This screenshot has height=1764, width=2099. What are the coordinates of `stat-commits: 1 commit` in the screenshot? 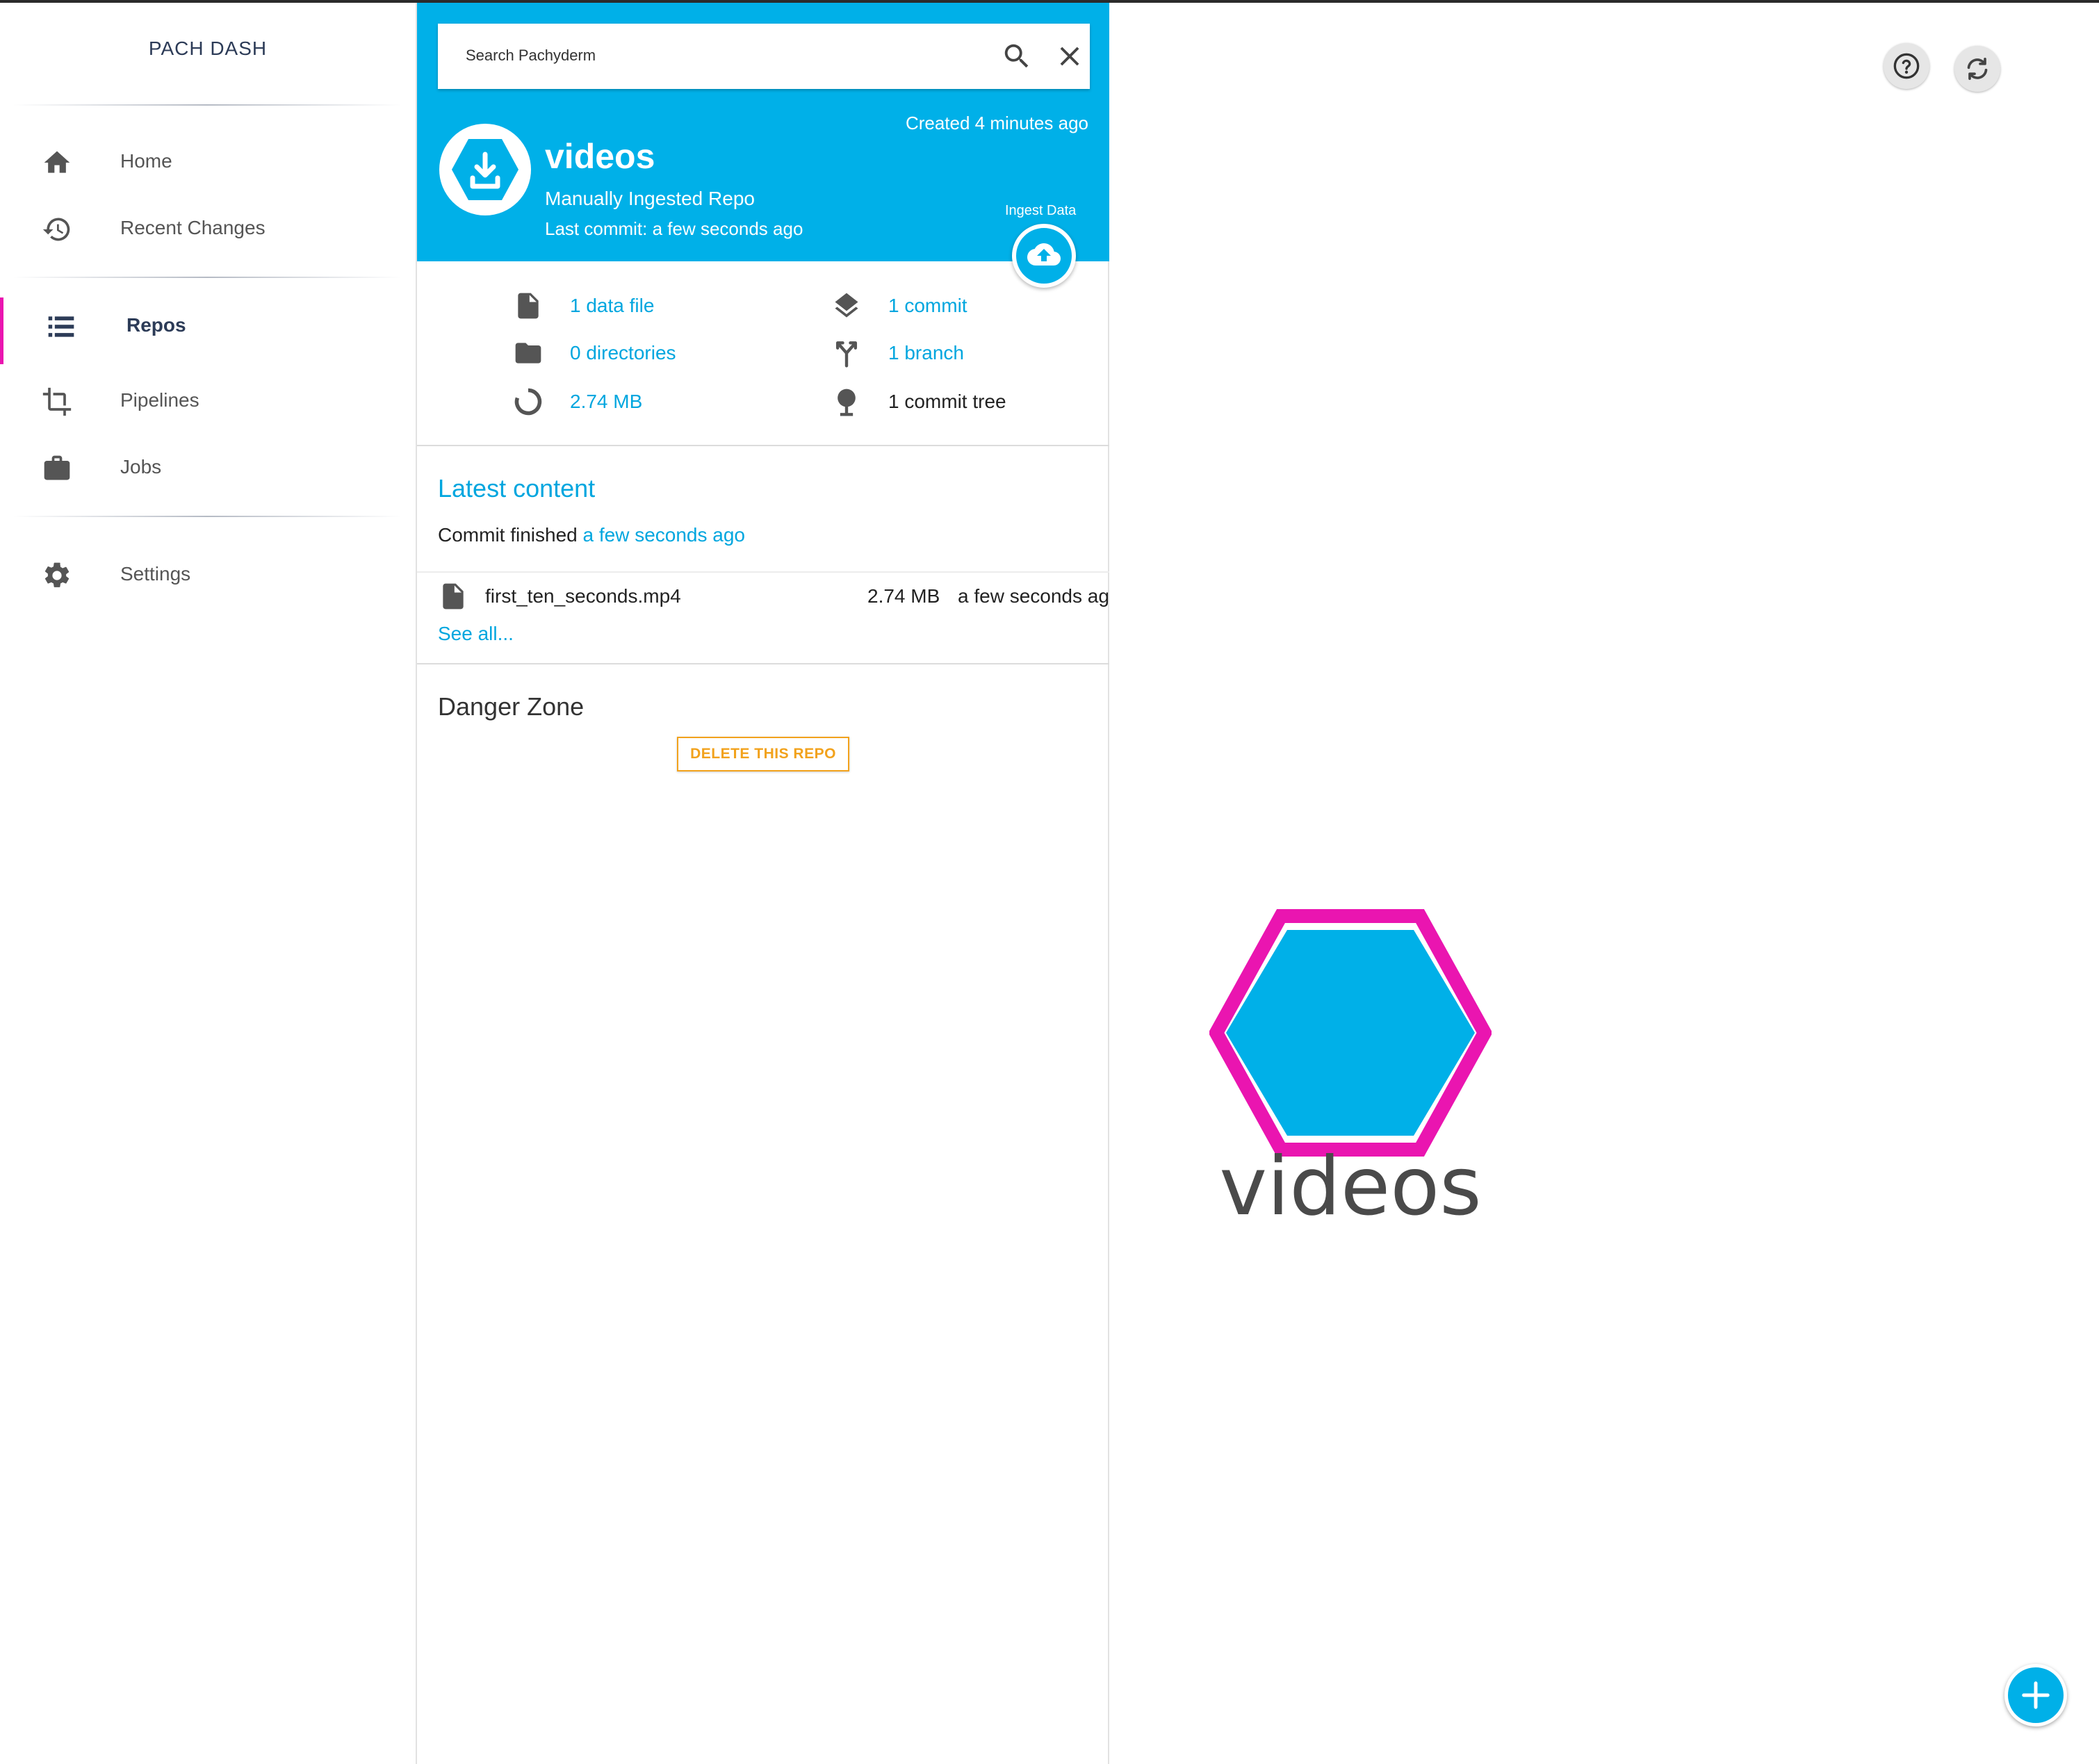 It's located at (899, 306).